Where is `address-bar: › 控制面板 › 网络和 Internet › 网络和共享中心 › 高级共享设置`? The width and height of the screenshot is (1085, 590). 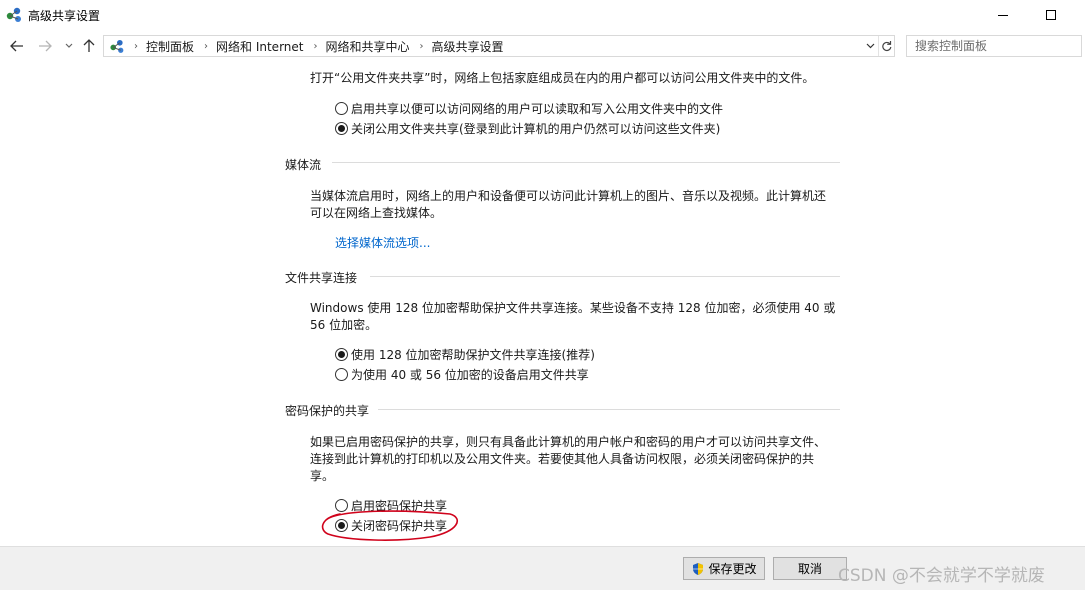
address-bar: › 控制面板 › 网络和 Internet › 网络和共享中心 › 高级共享设置 is located at coordinates (499, 46).